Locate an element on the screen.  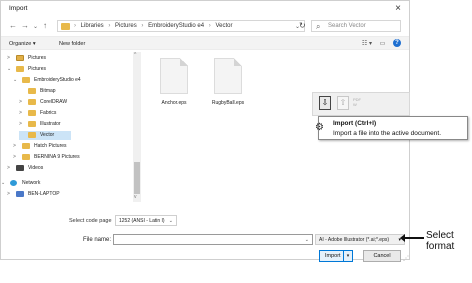
tree-item-label: Bitmap is located at coordinates (48, 91).